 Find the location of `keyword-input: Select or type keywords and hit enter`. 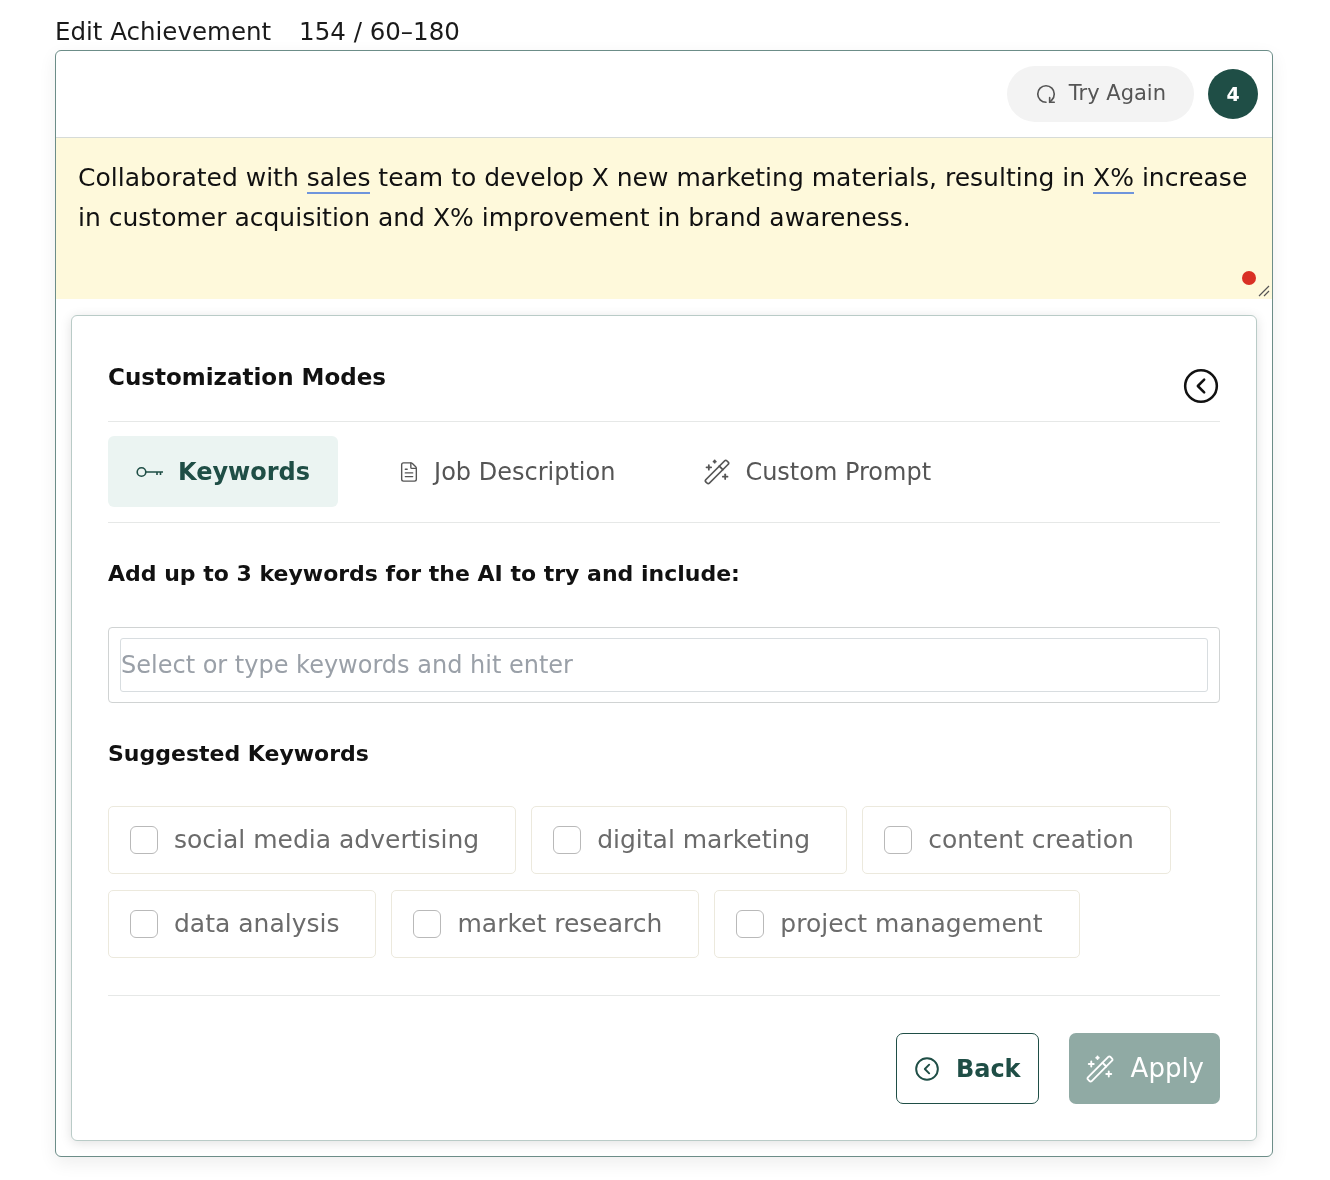

keyword-input: Select or type keywords and hit enter is located at coordinates (664, 665).